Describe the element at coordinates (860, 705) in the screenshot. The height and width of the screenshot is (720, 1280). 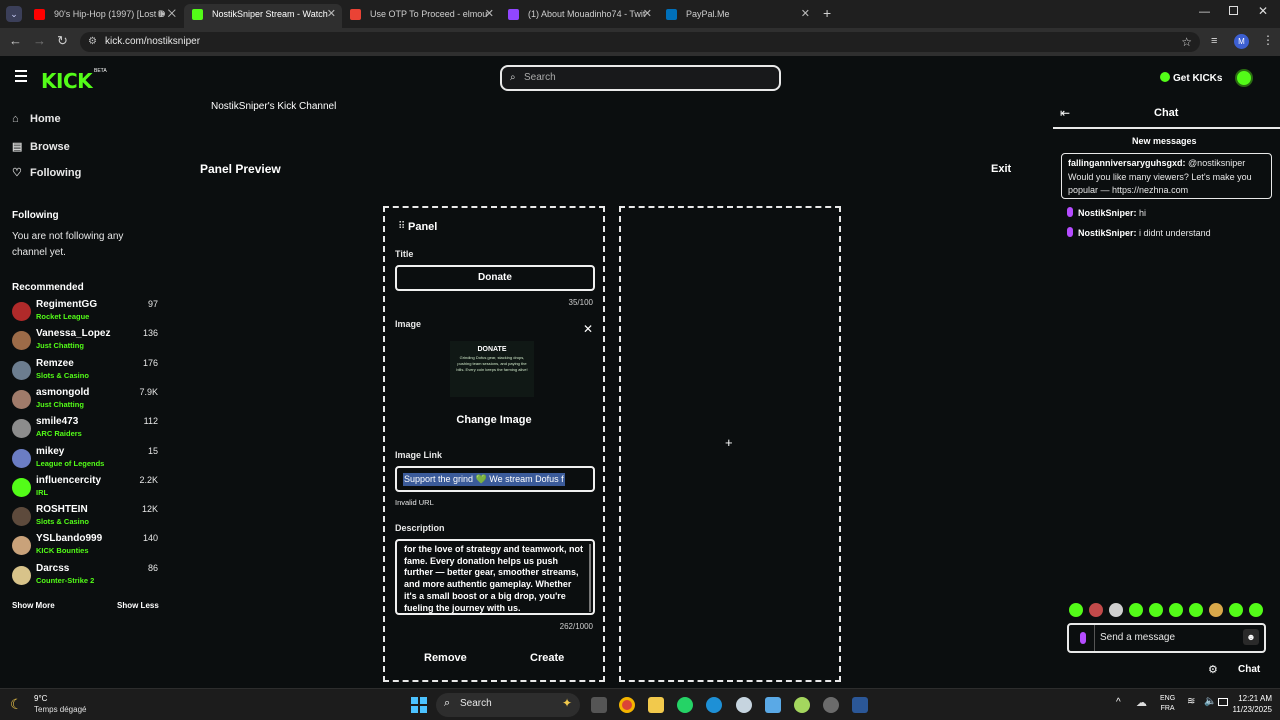
I see `app-blue-window-icon` at that location.